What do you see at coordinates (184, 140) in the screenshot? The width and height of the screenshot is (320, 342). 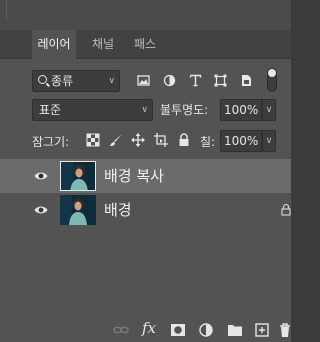 I see `lock-all-icon` at bounding box center [184, 140].